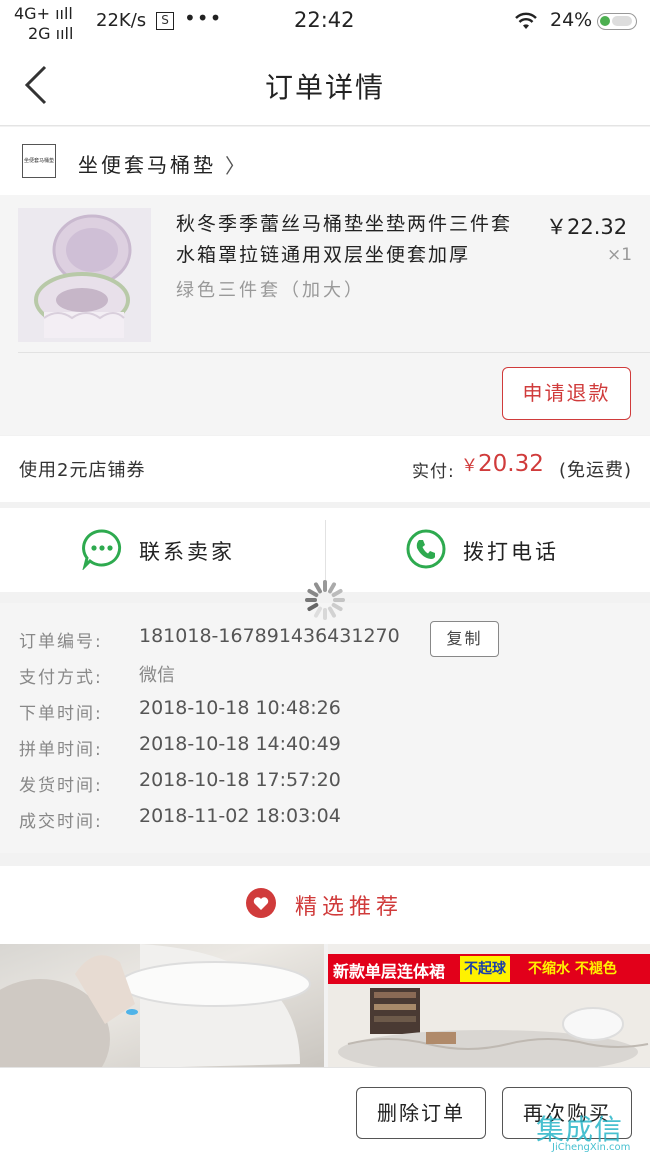  Describe the element at coordinates (617, 21) in the screenshot. I see `battery-icon` at that location.